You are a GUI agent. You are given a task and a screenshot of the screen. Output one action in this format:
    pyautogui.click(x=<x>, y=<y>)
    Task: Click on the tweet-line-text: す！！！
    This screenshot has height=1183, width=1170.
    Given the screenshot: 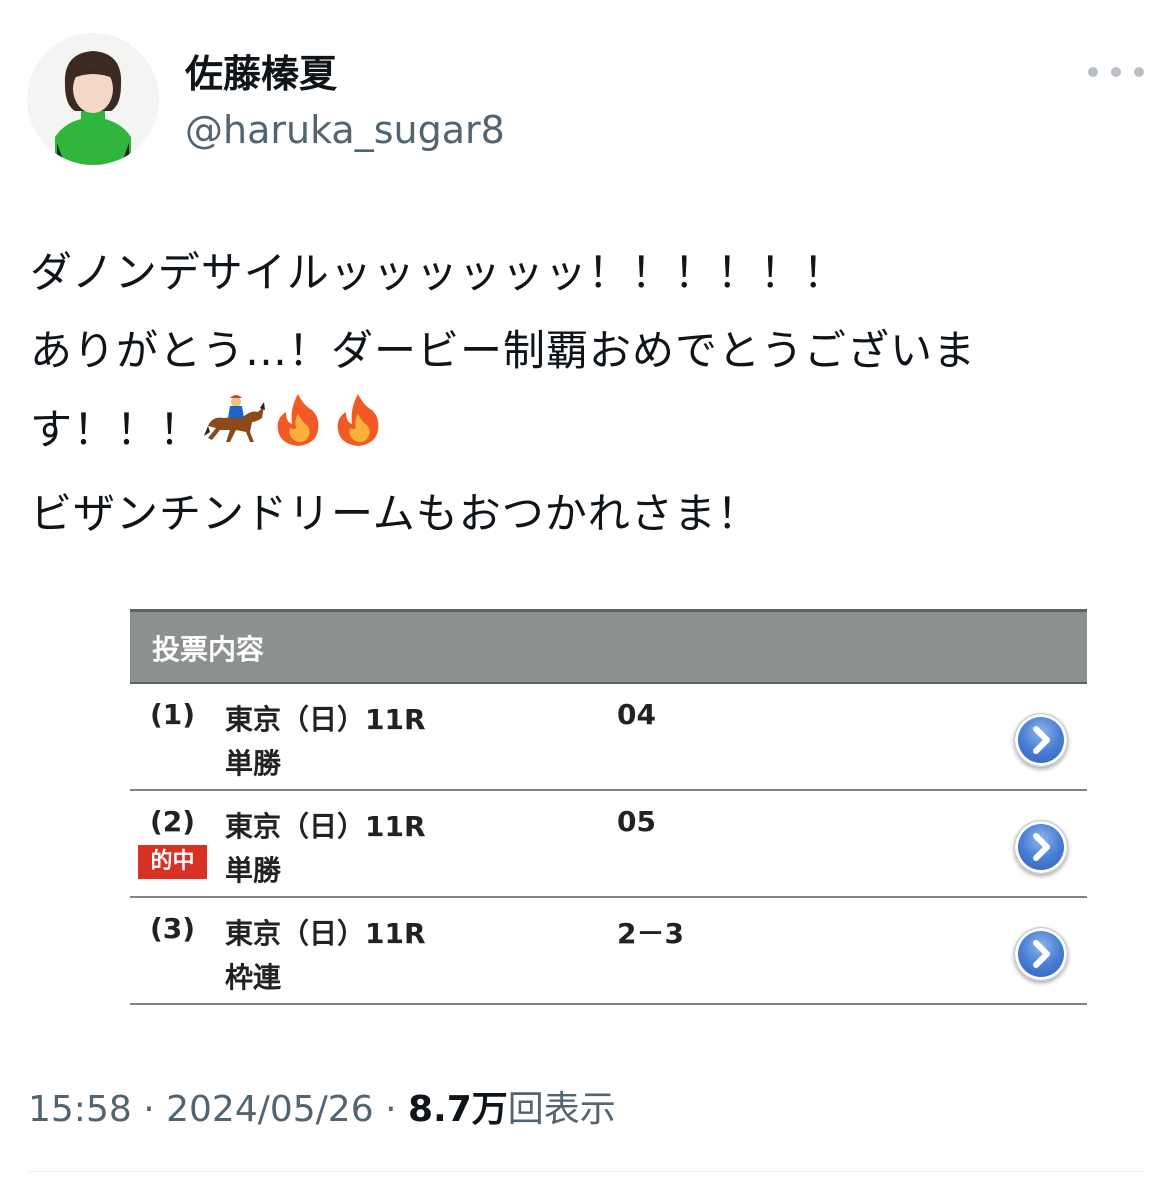 What is the action you would take?
    pyautogui.click(x=116, y=429)
    